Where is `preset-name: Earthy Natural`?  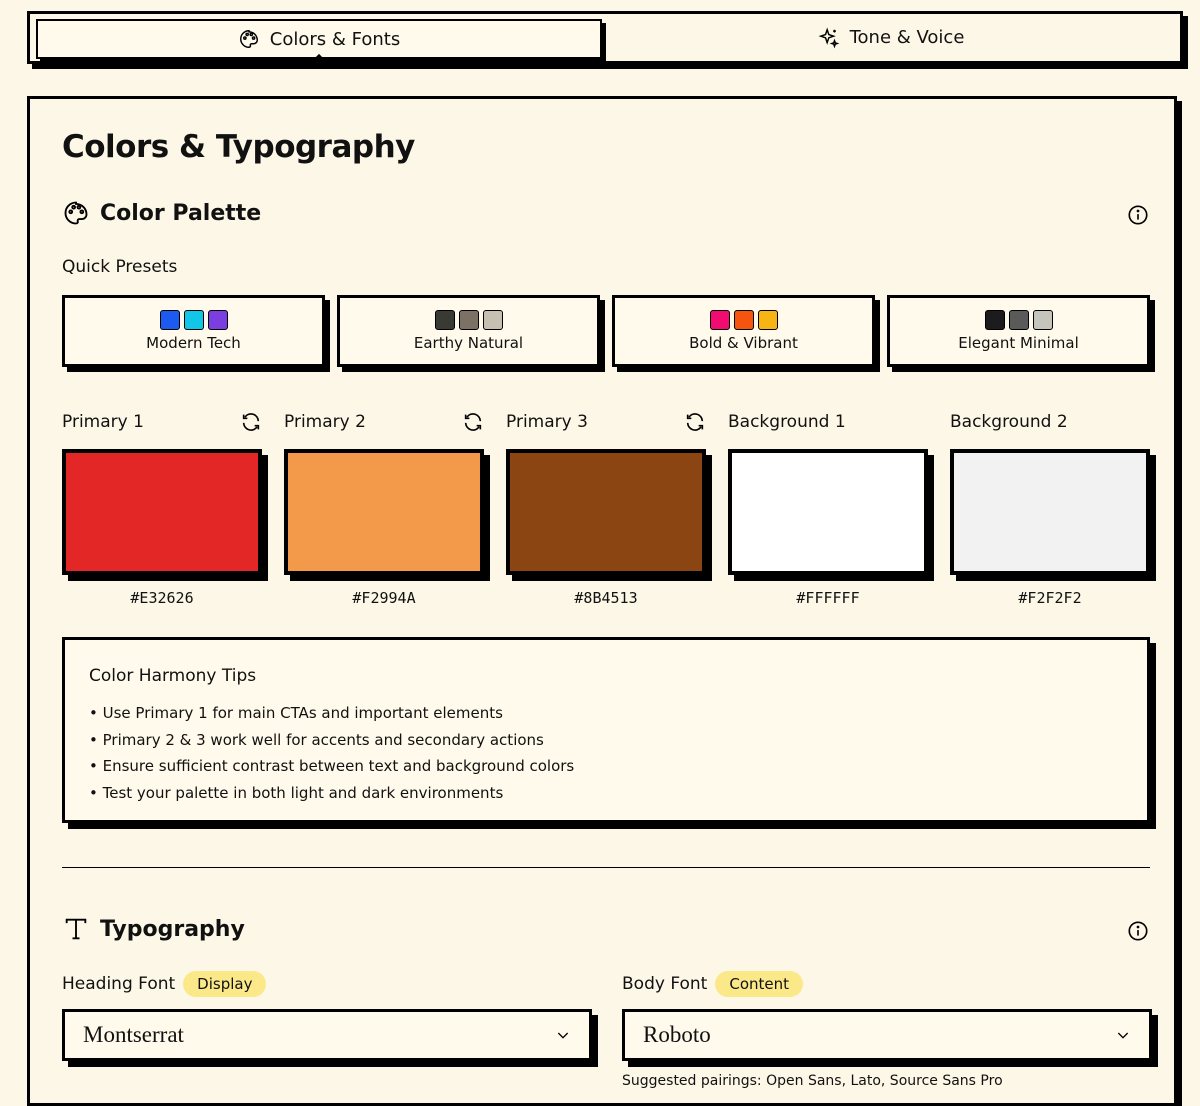
preset-name: Earthy Natural is located at coordinates (468, 343).